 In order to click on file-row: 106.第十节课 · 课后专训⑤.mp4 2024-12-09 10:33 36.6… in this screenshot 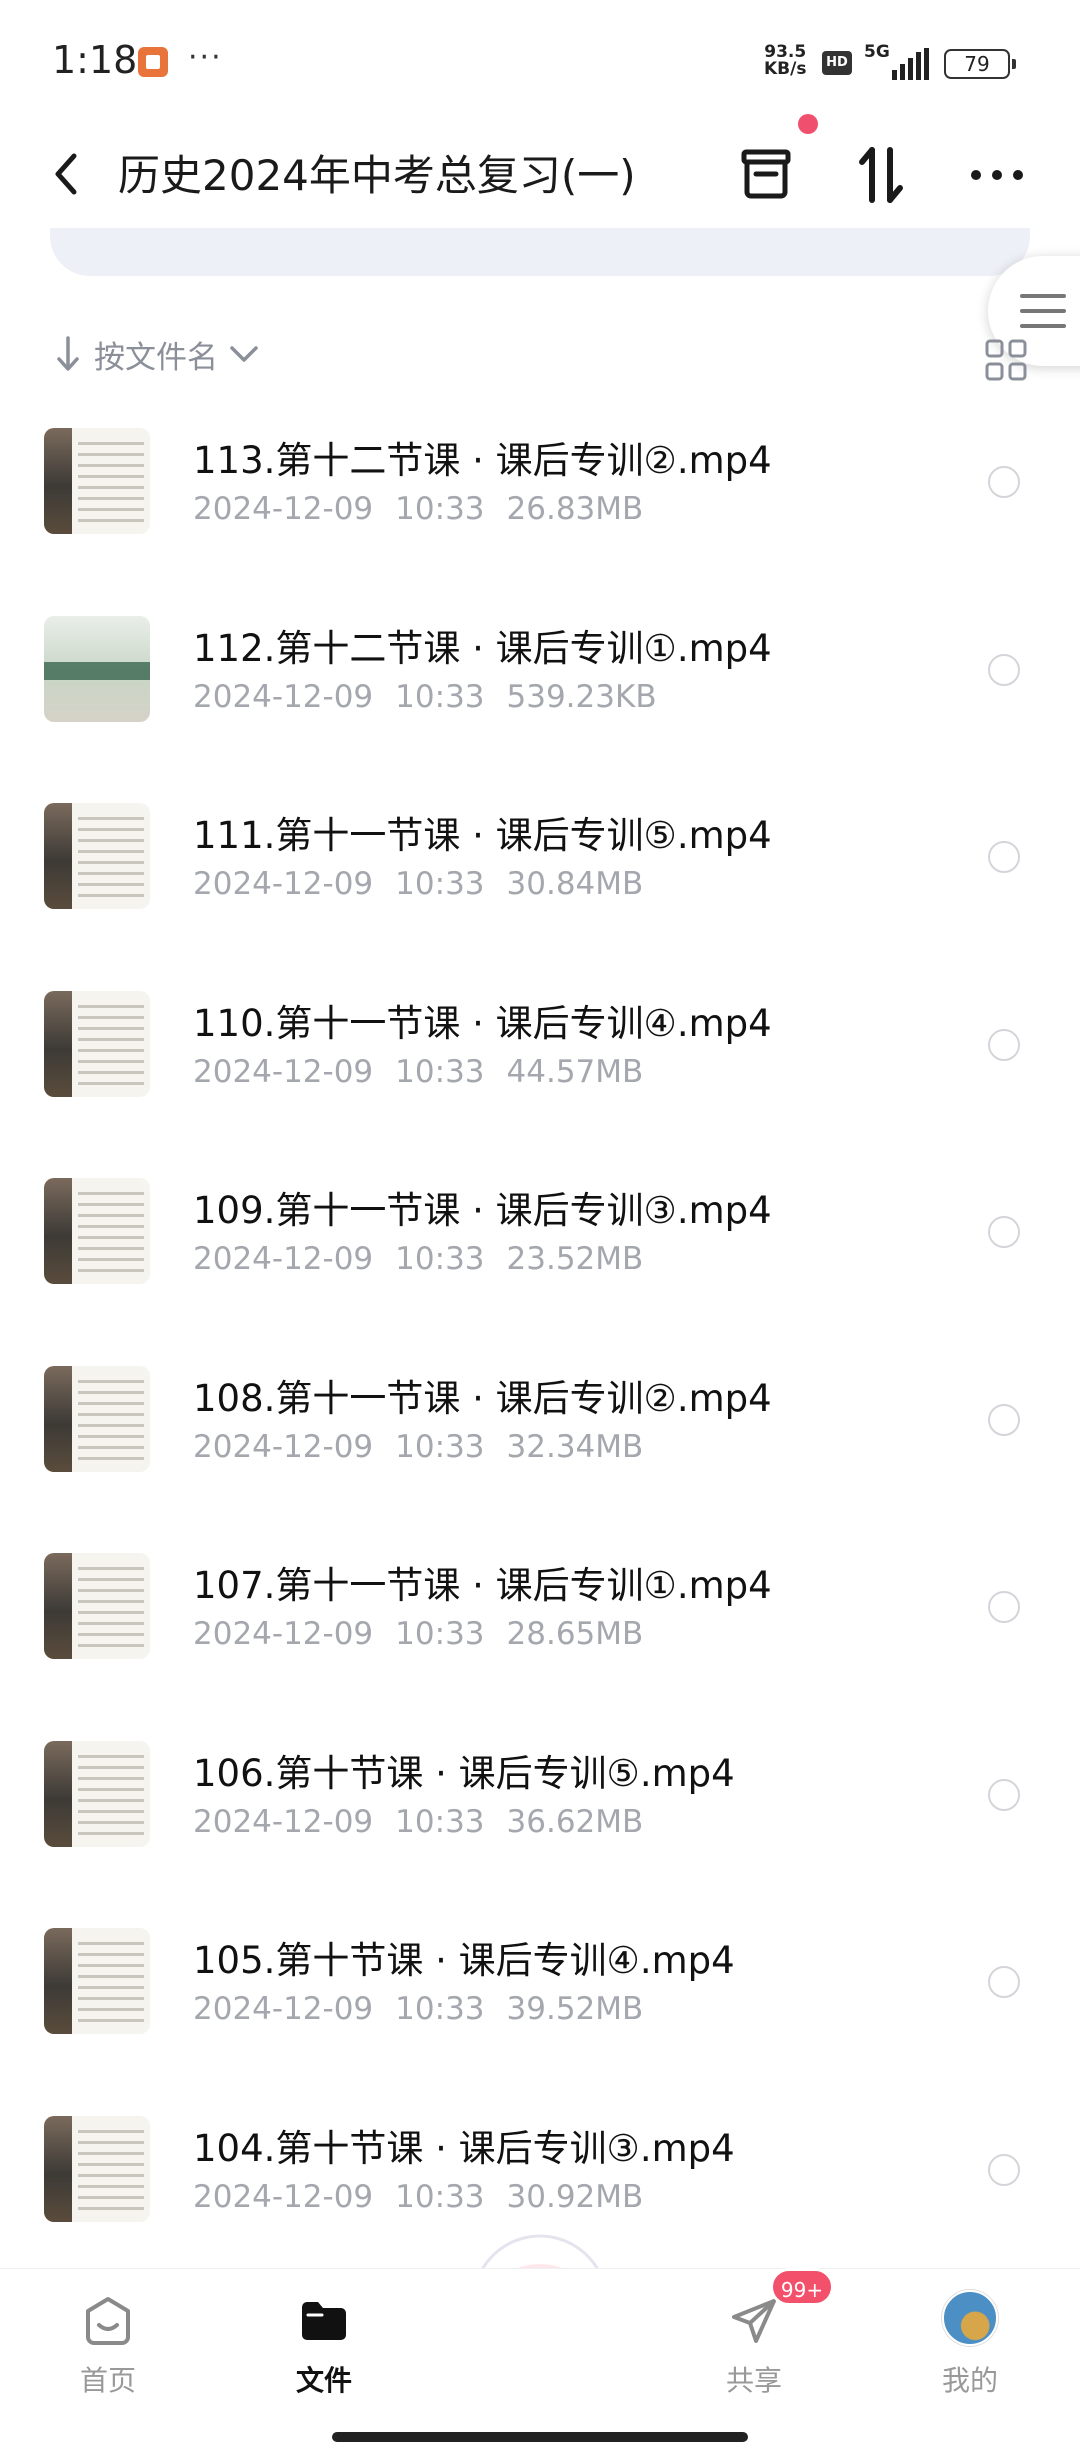, I will do `click(540, 1807)`.